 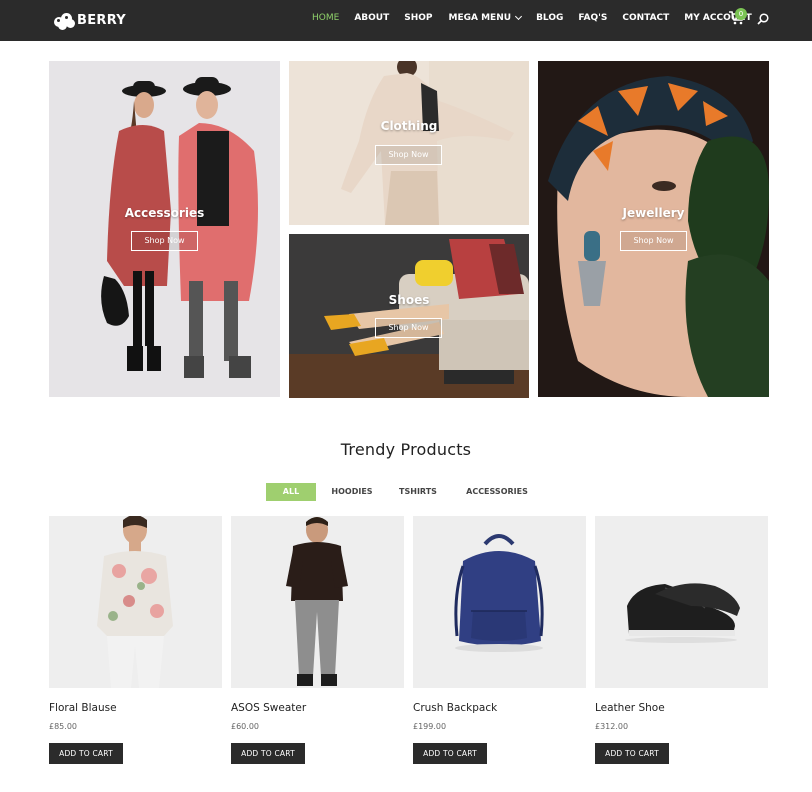 I want to click on add-to-cart-floral-blause: ADD TO CART, so click(x=86, y=753).